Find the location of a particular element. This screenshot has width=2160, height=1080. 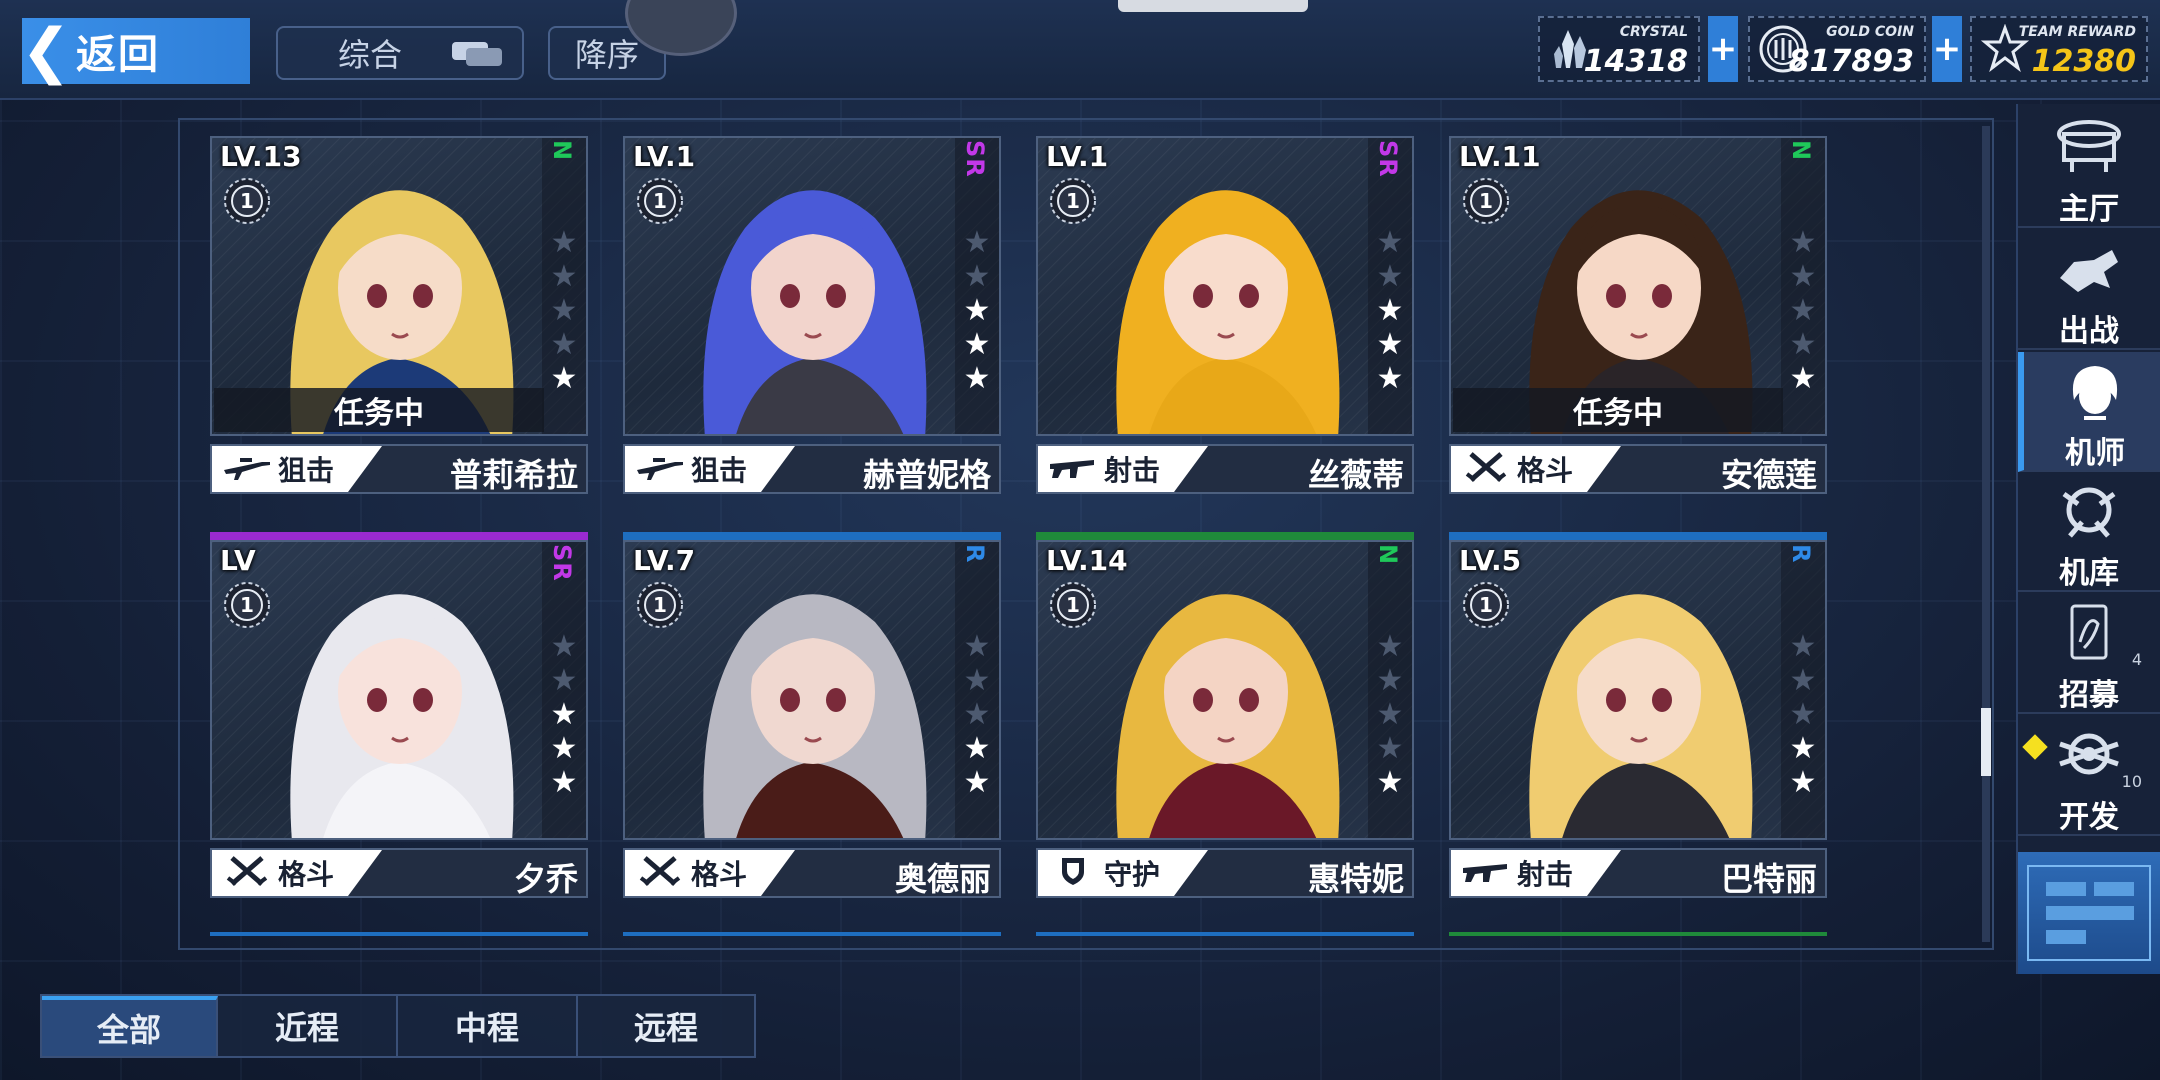

status-indicator is located at coordinates (1213, 6).